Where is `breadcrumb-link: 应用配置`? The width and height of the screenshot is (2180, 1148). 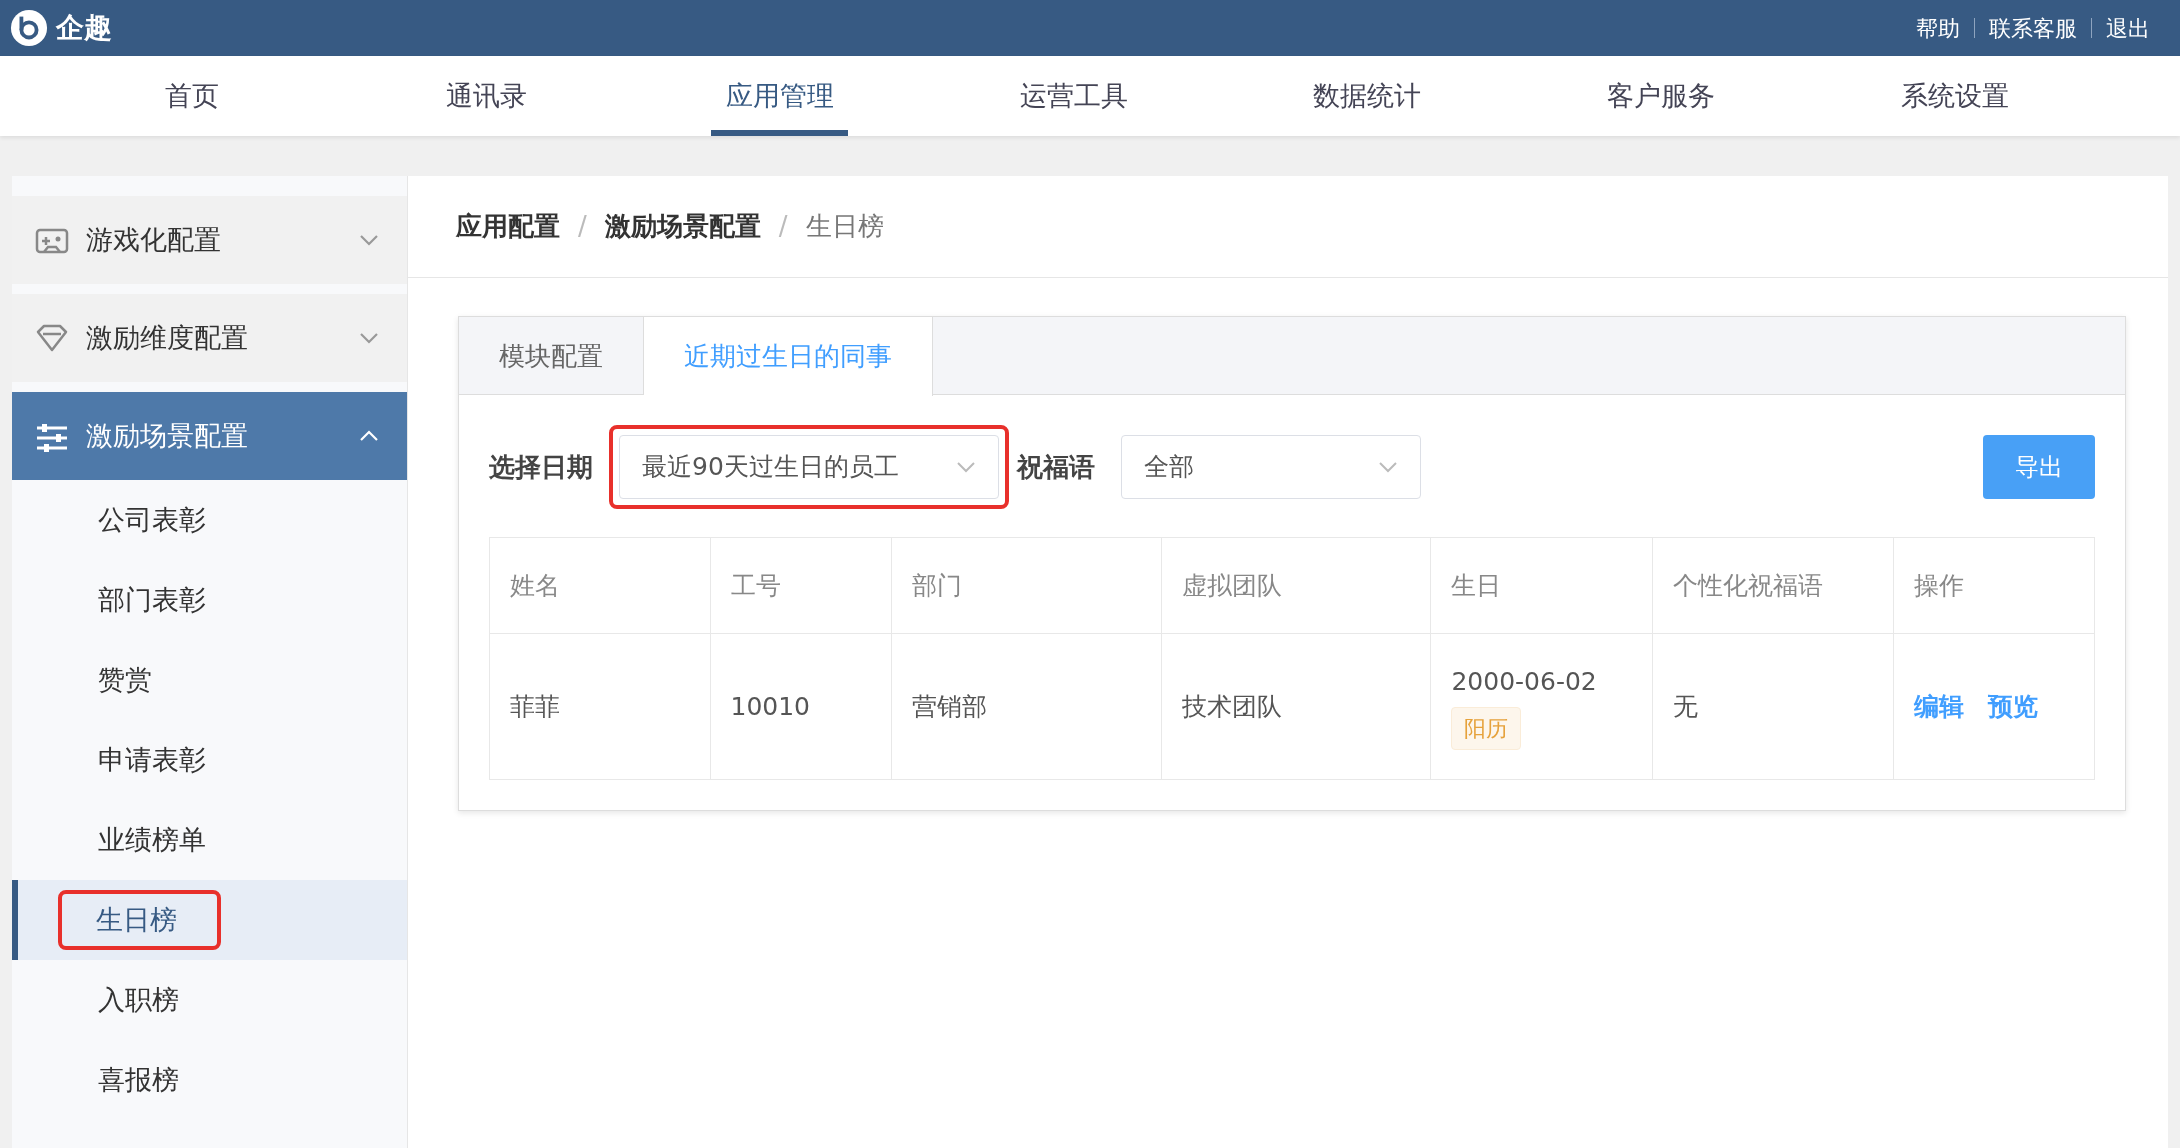 breadcrumb-link: 应用配置 is located at coordinates (508, 226).